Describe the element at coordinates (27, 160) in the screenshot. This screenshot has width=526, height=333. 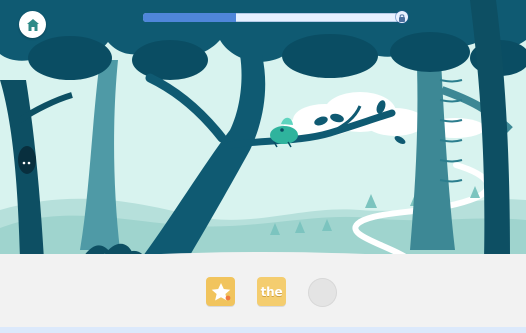
I see `peeking-creature` at that location.